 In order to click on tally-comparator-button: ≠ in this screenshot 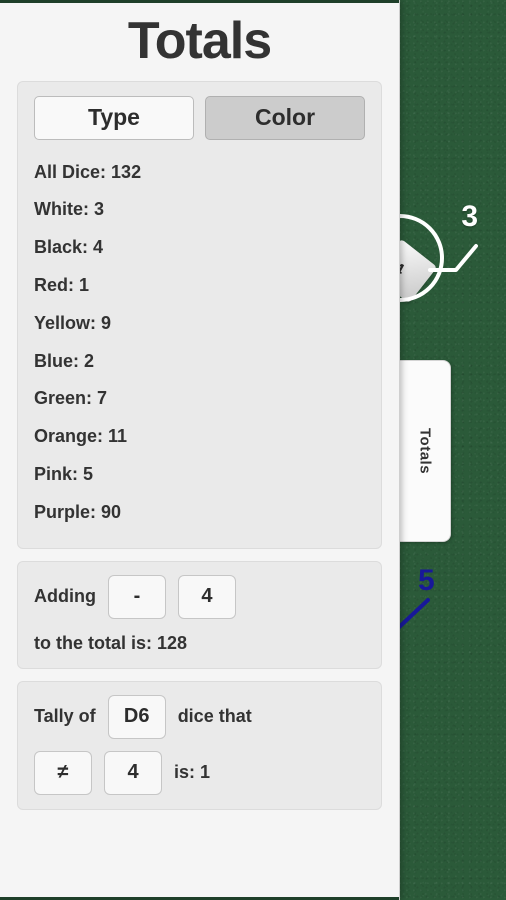, I will do `click(63, 772)`.